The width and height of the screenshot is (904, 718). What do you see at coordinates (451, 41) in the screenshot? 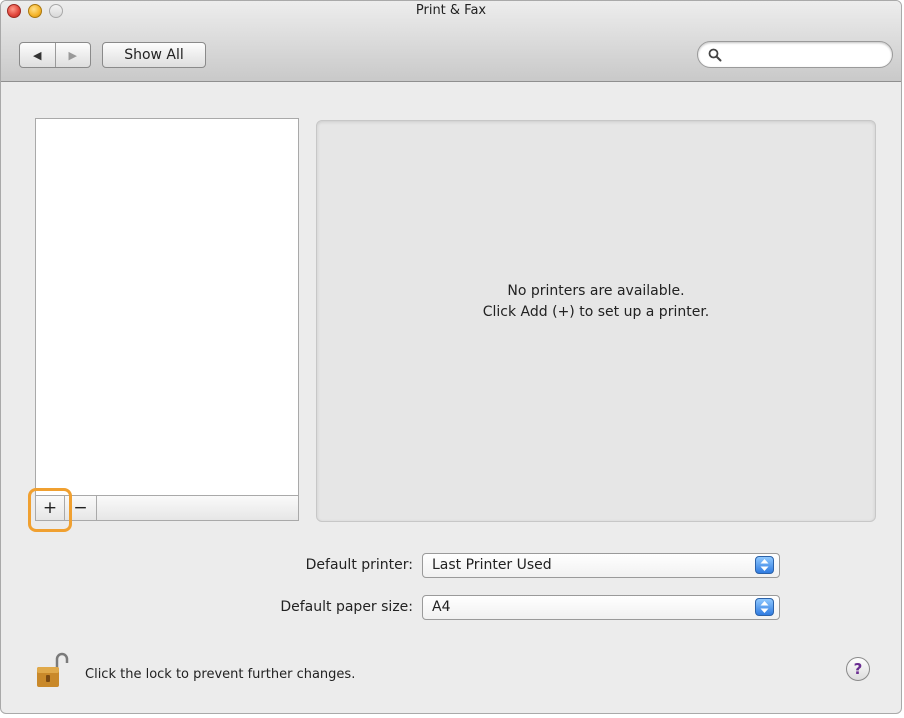
I see `toolbar: Print & Fax ◀ ▶ Show All` at bounding box center [451, 41].